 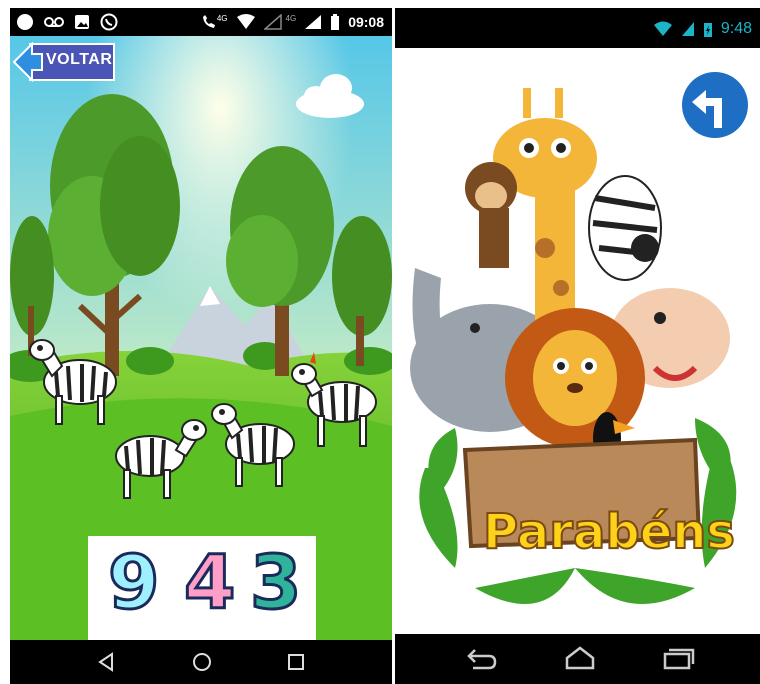 I want to click on status-time: 9:48, so click(x=736, y=28).